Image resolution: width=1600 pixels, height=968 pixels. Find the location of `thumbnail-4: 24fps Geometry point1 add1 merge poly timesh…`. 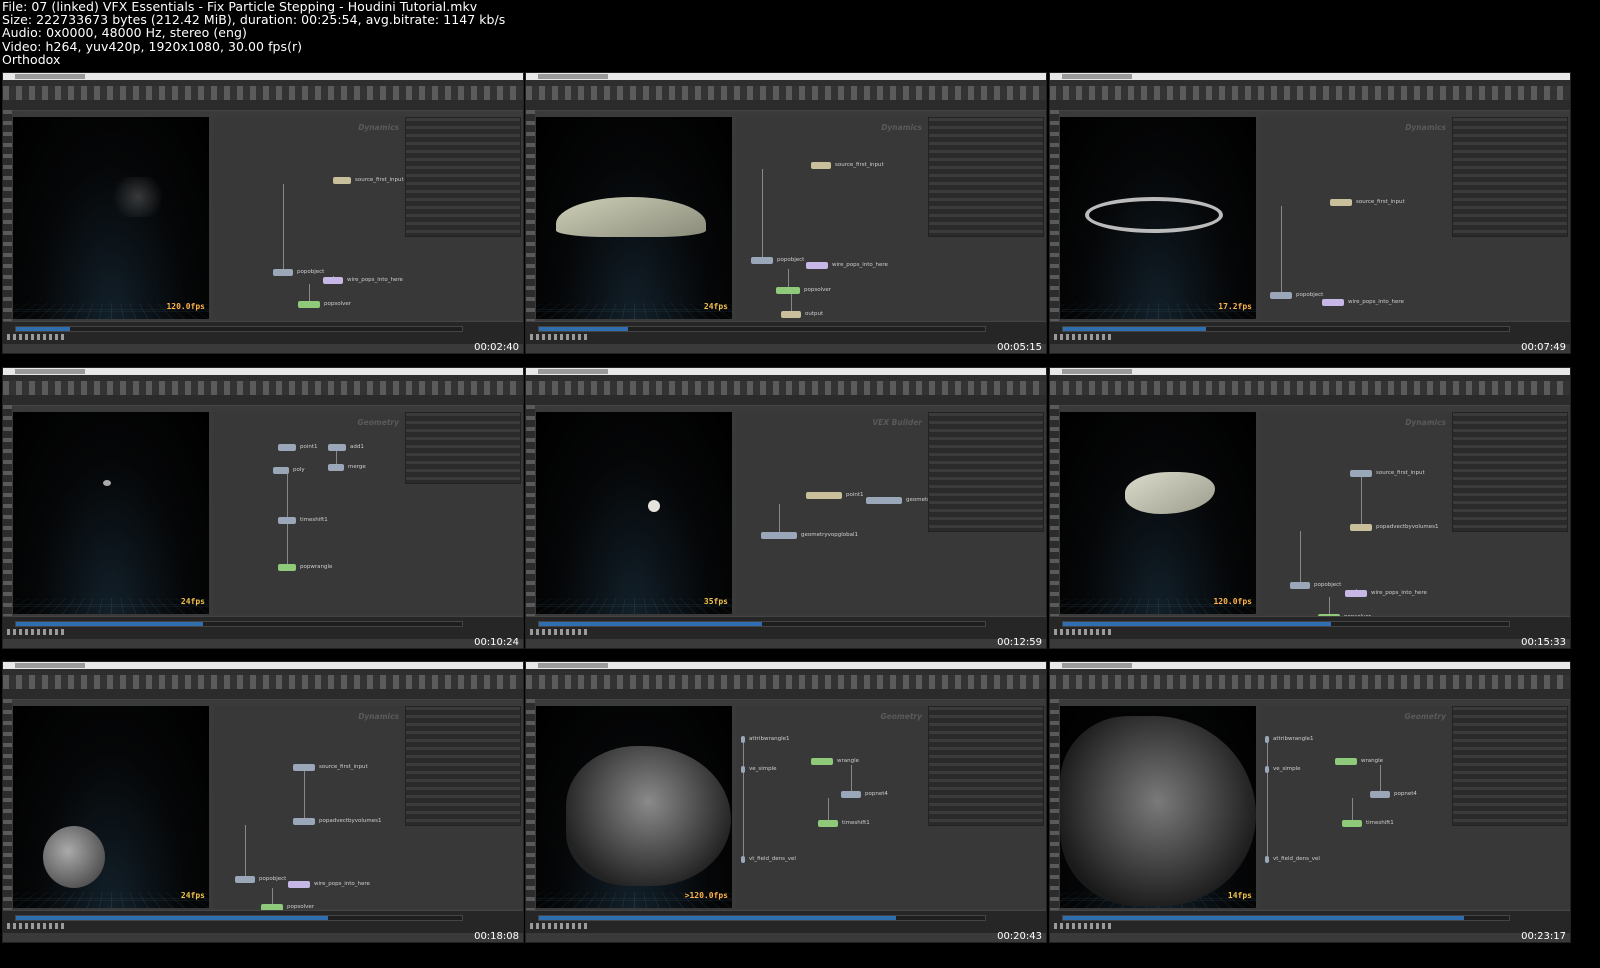

thumbnail-4: 24fps Geometry point1 add1 merge poly timesh… is located at coordinates (263, 508).